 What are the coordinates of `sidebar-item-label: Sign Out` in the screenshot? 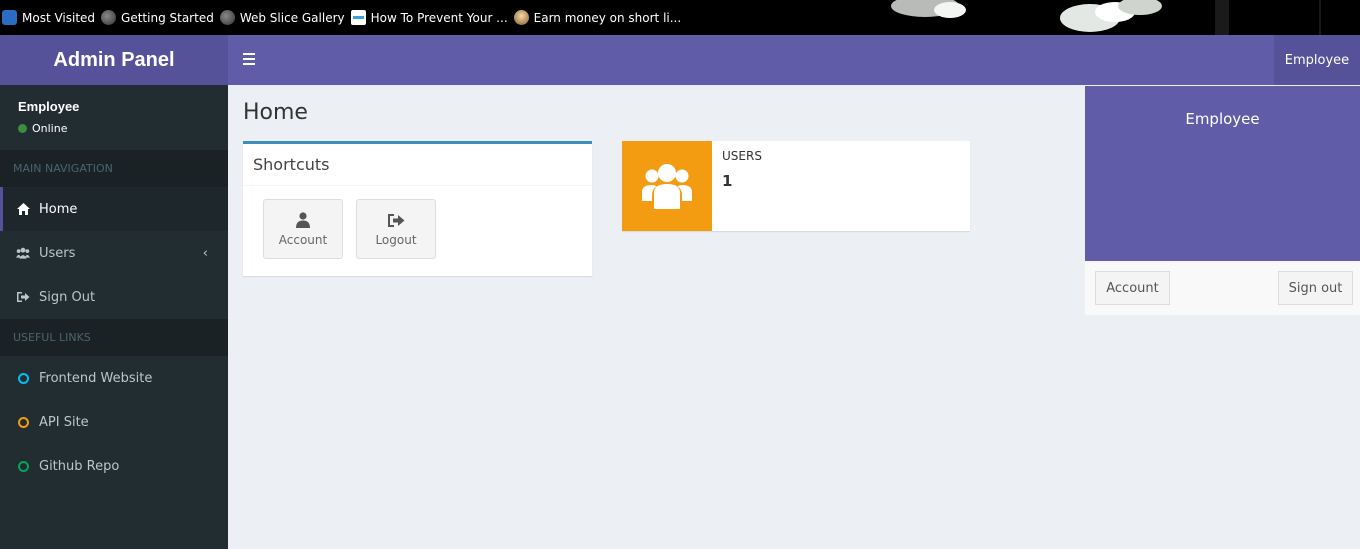 It's located at (67, 297).